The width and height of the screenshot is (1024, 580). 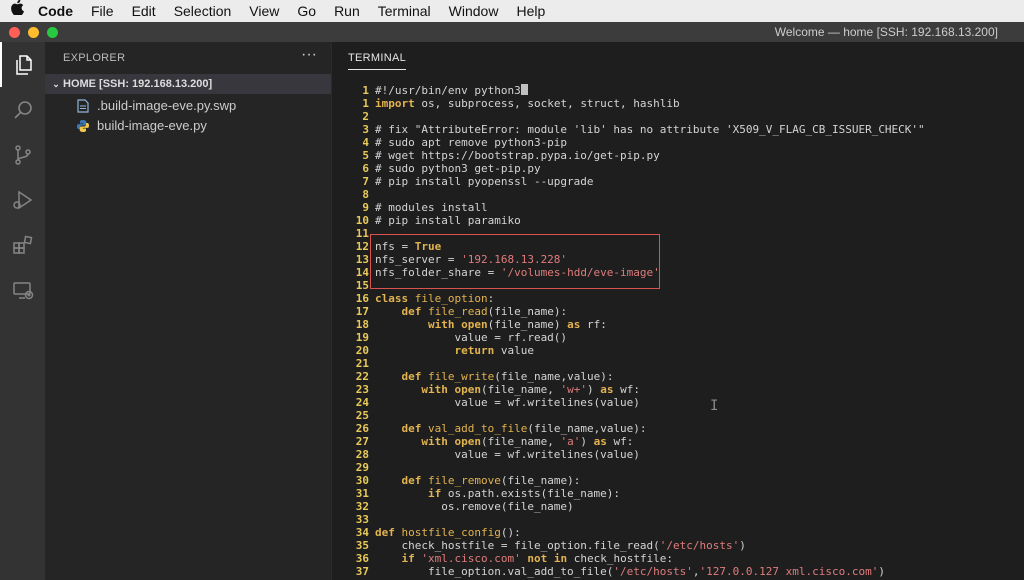 What do you see at coordinates (484, 311) in the screenshot?
I see `line-text: def file_read(file_name):` at bounding box center [484, 311].